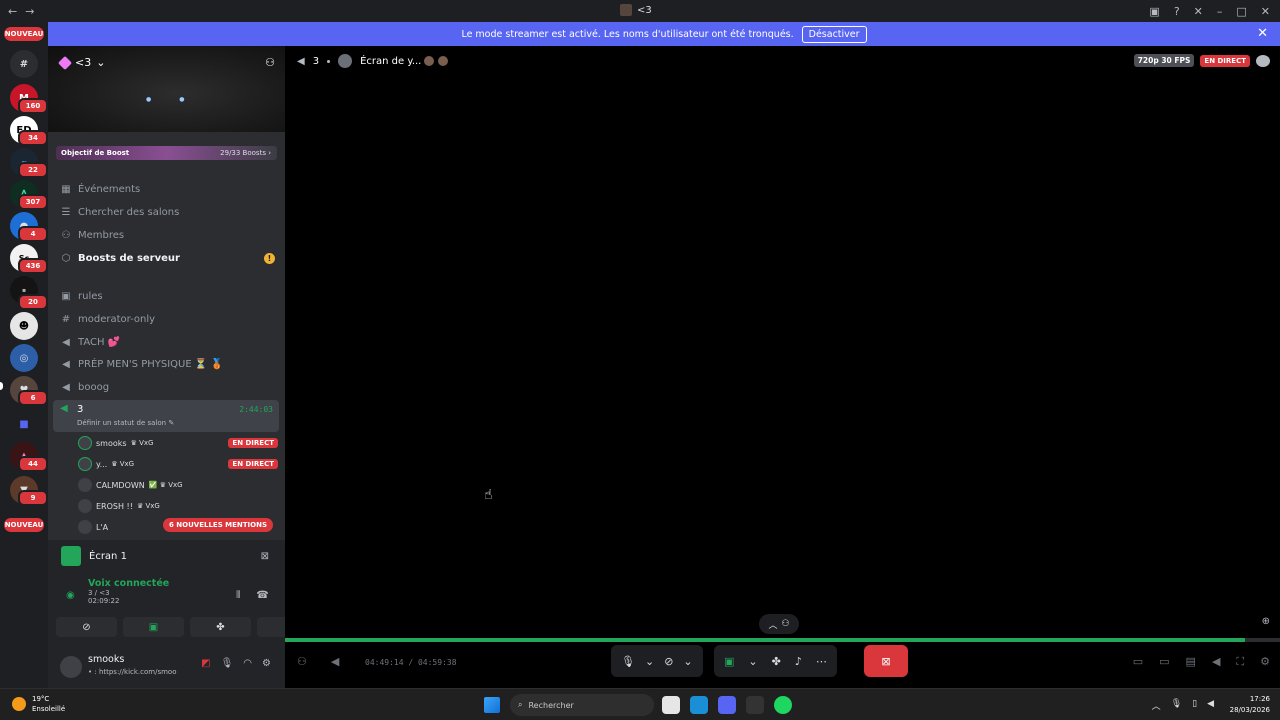 The image size is (1280, 720). I want to click on stage-channel-name: 3, so click(316, 61).